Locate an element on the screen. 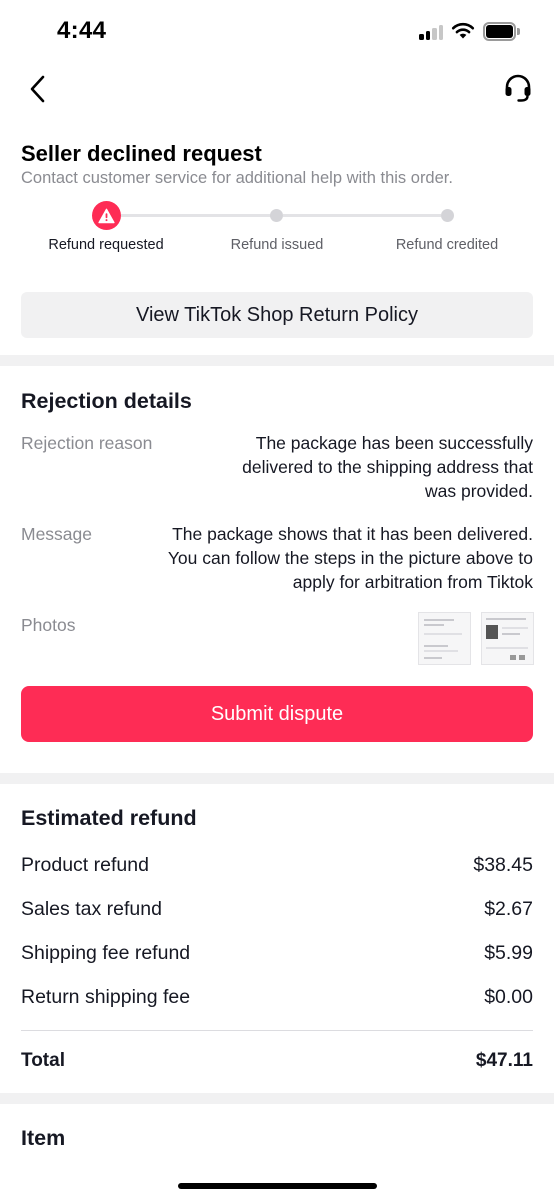 The image size is (554, 1200). refund-row-label: Sales tax refund is located at coordinates (91, 909).